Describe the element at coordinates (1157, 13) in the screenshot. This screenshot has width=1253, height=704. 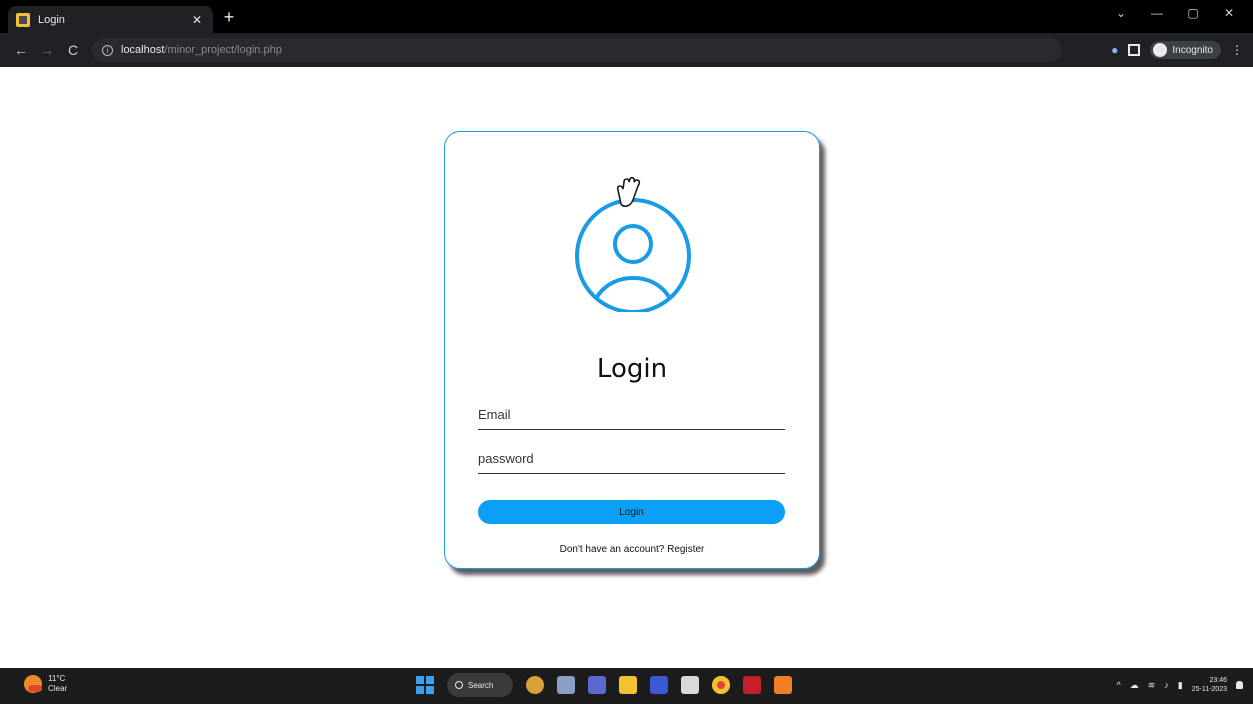
I see `minimize-button: —` at that location.